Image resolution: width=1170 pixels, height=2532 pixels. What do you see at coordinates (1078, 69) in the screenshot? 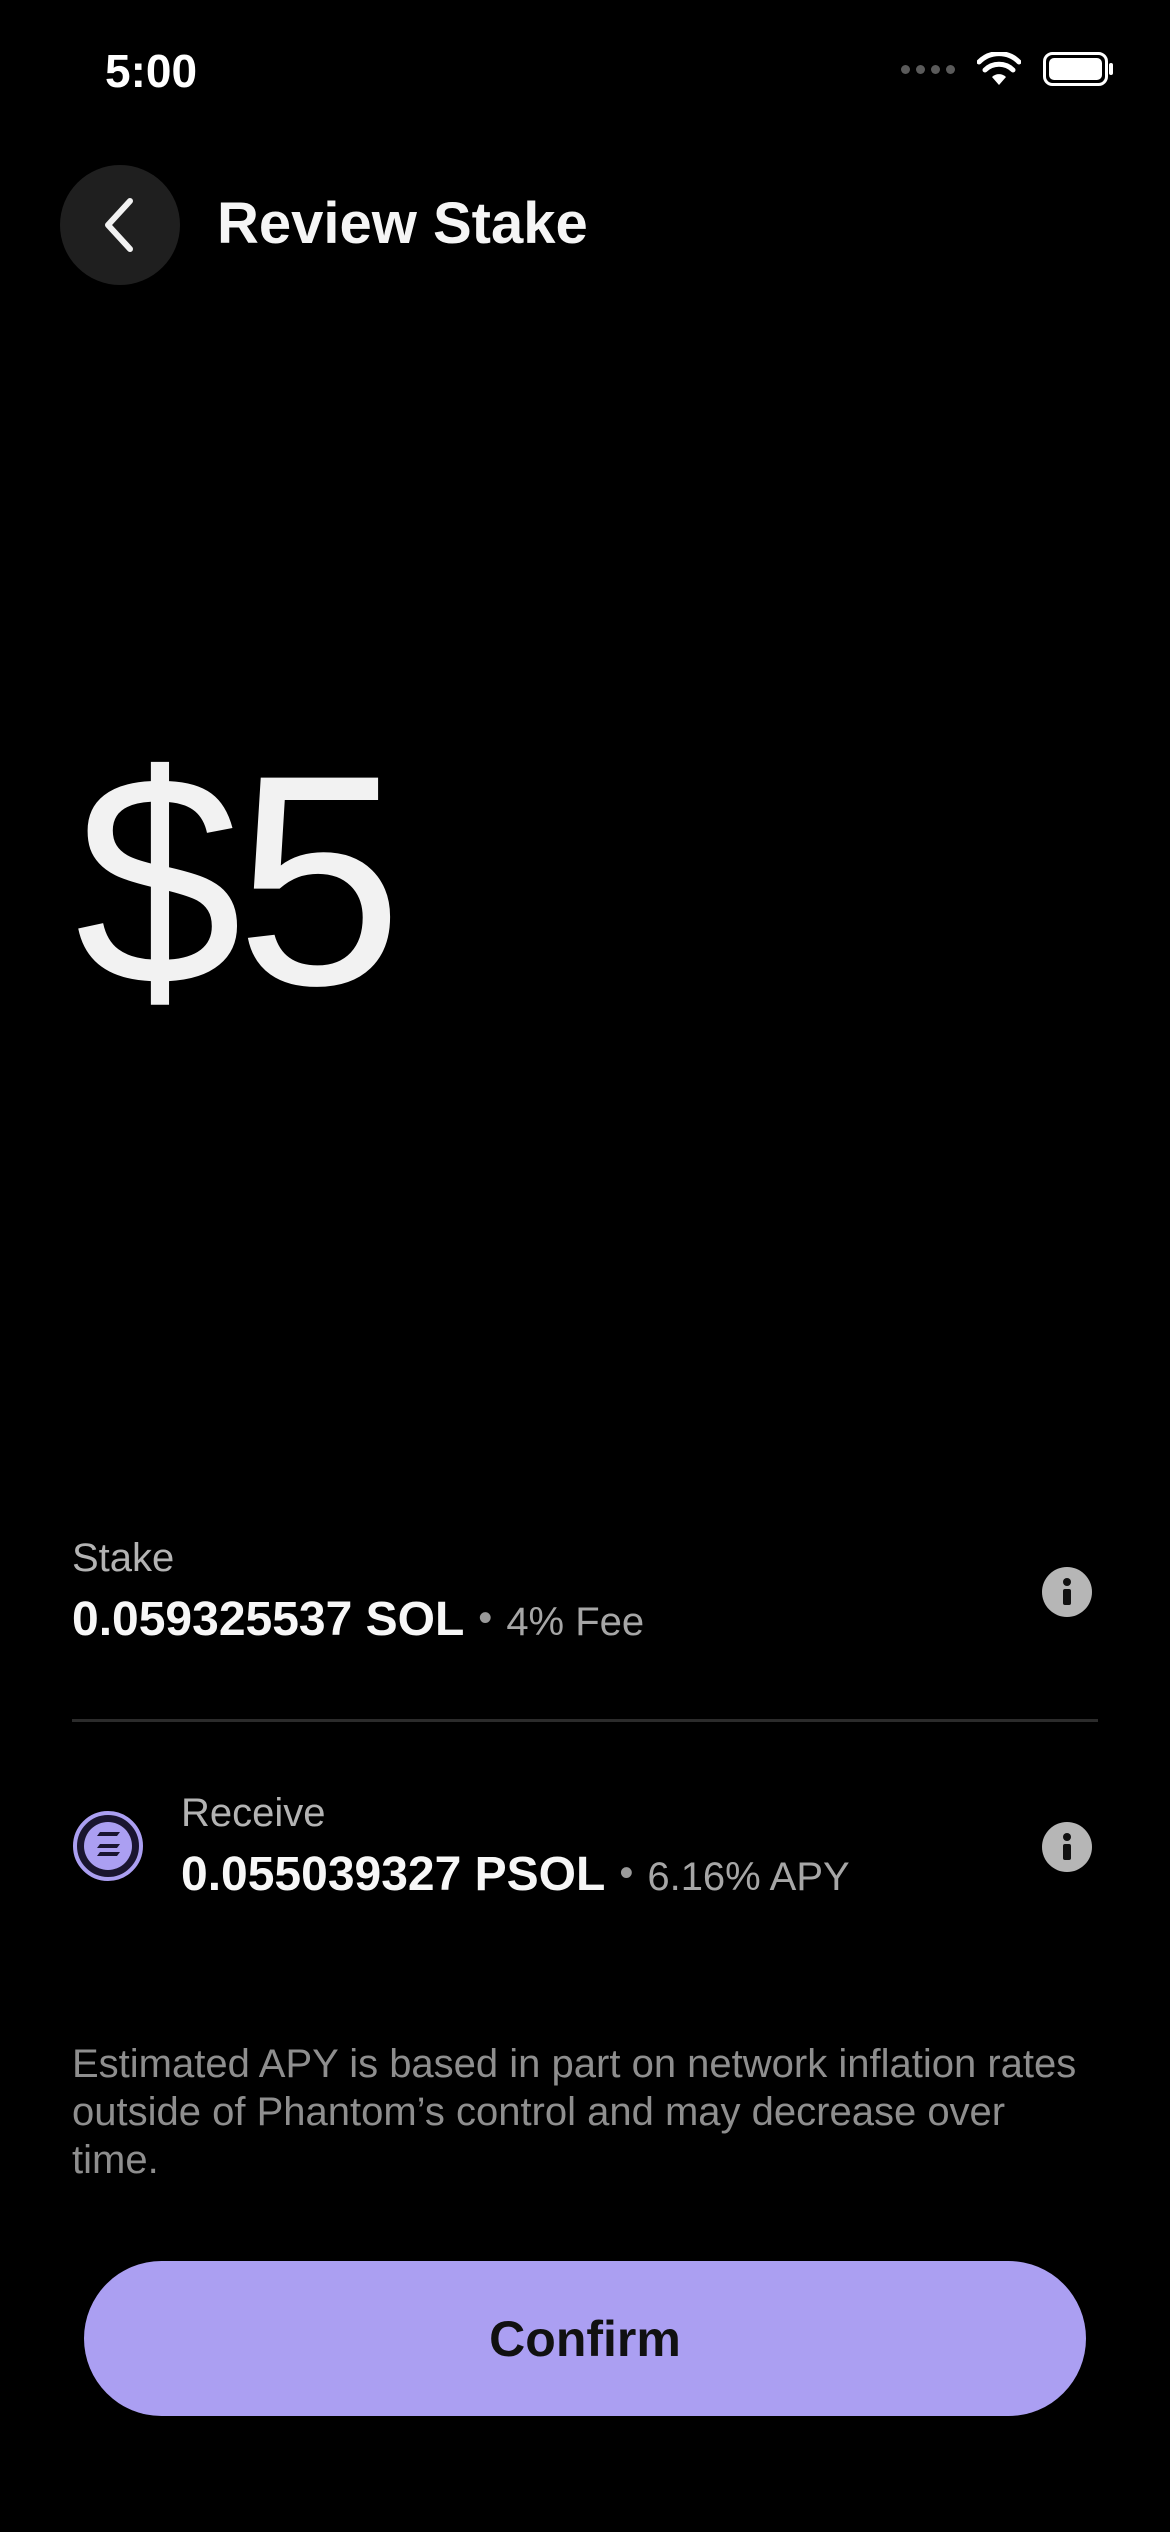
I see `battery-icon` at bounding box center [1078, 69].